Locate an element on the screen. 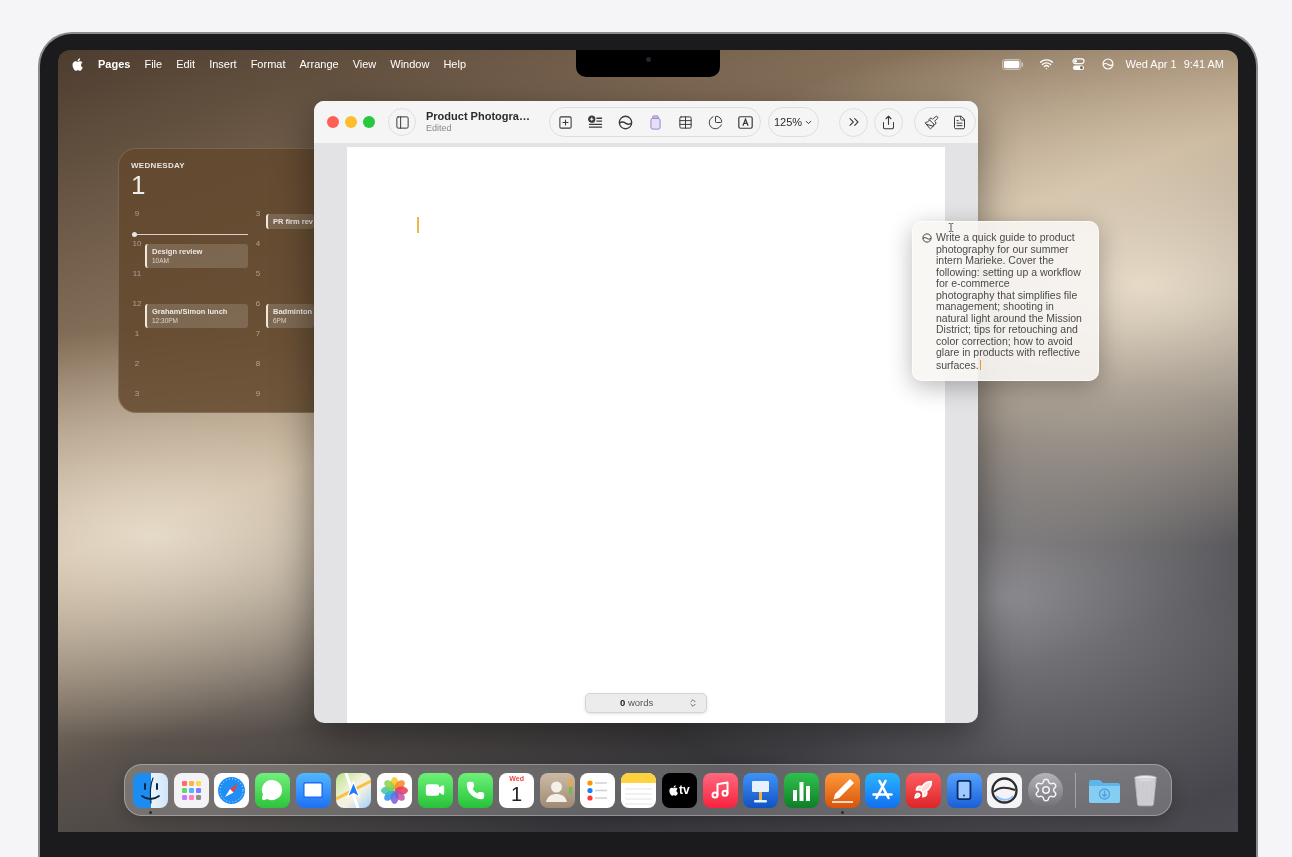 This screenshot has width=1292, height=857. video-camera-icon is located at coordinates (435, 790).